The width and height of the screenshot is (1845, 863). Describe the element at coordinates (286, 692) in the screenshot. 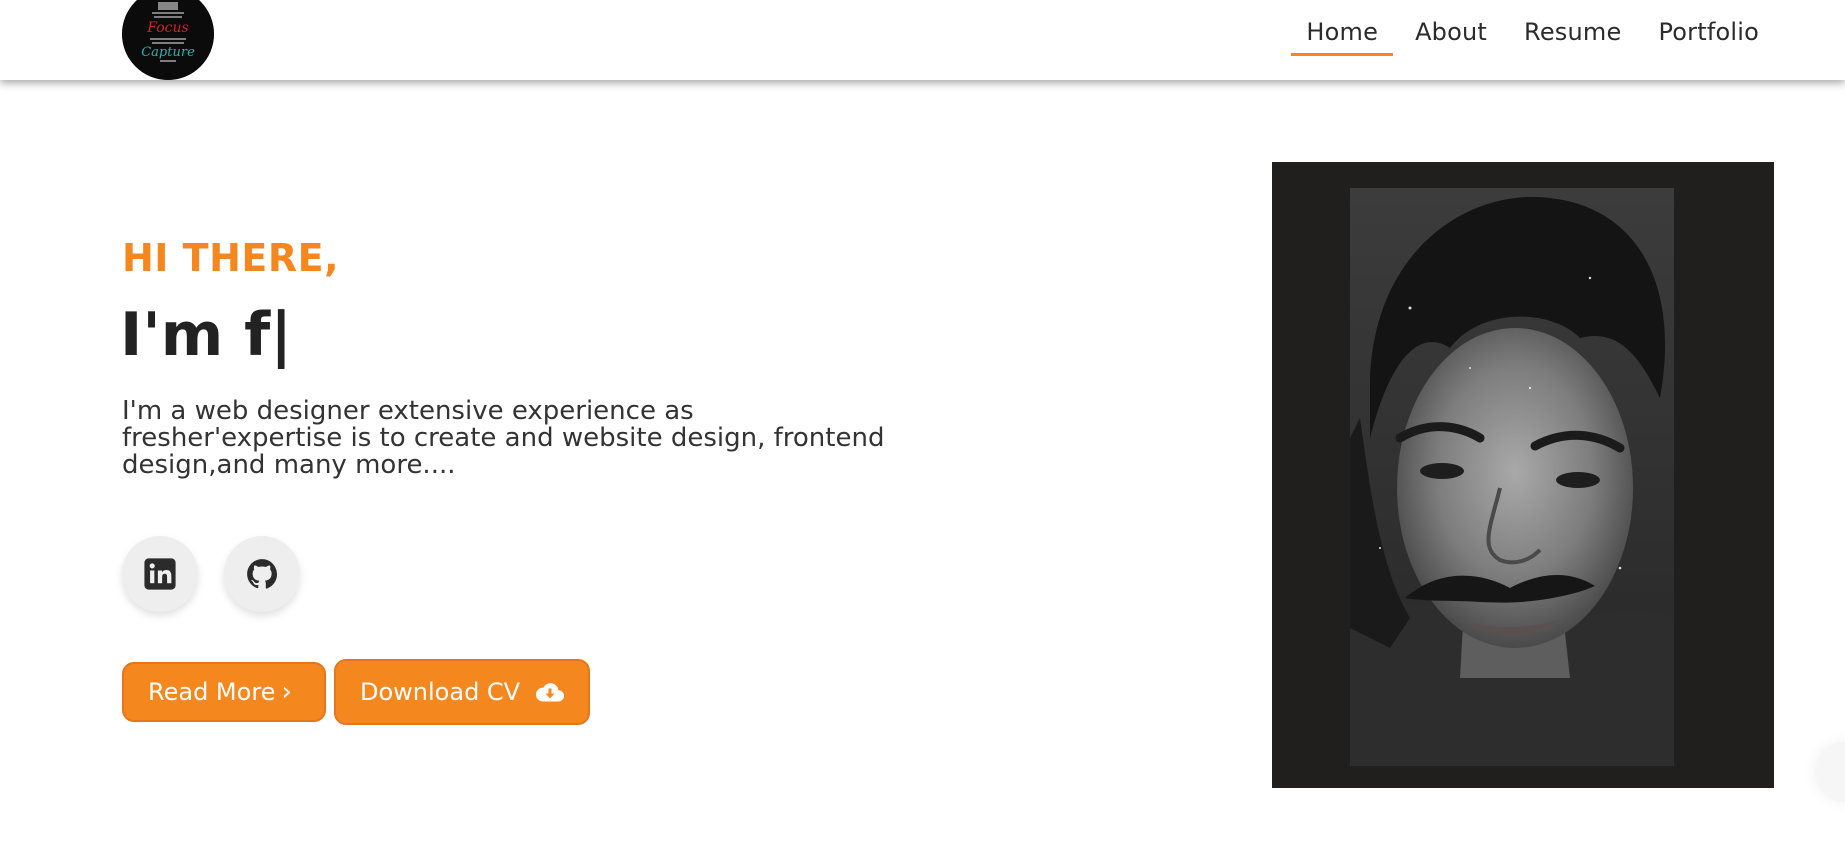

I see `chevron-right-icon: ›` at that location.